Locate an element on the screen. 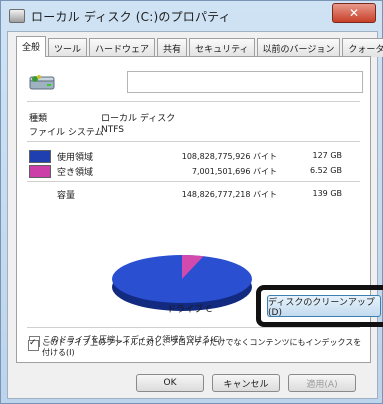 This screenshot has width=383, height=404. free-swatch is located at coordinates (40, 171).